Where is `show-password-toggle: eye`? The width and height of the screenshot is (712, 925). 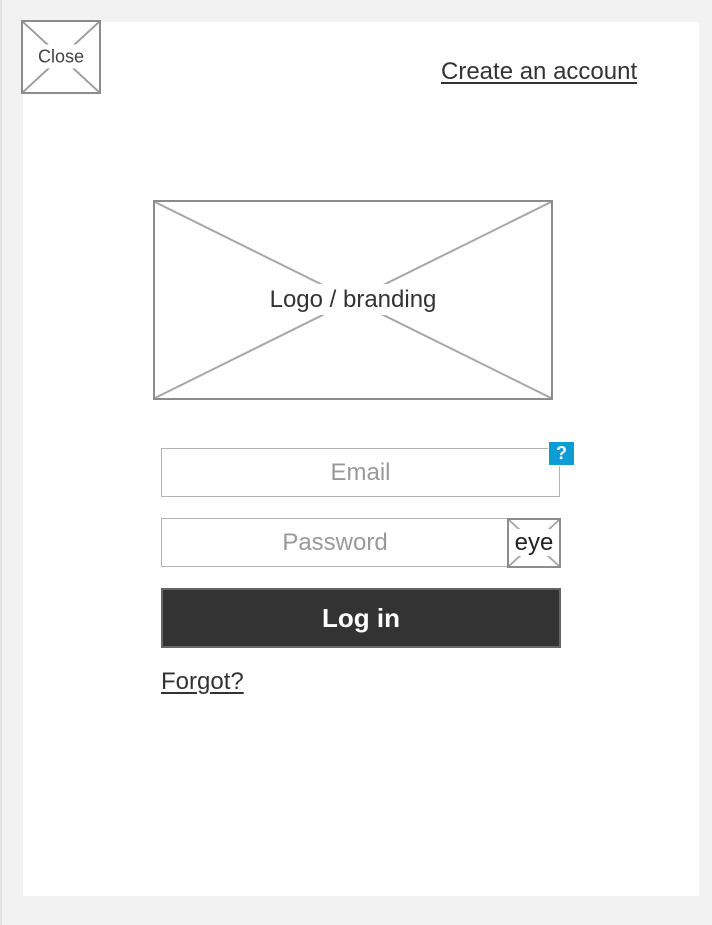 show-password-toggle: eye is located at coordinates (534, 543).